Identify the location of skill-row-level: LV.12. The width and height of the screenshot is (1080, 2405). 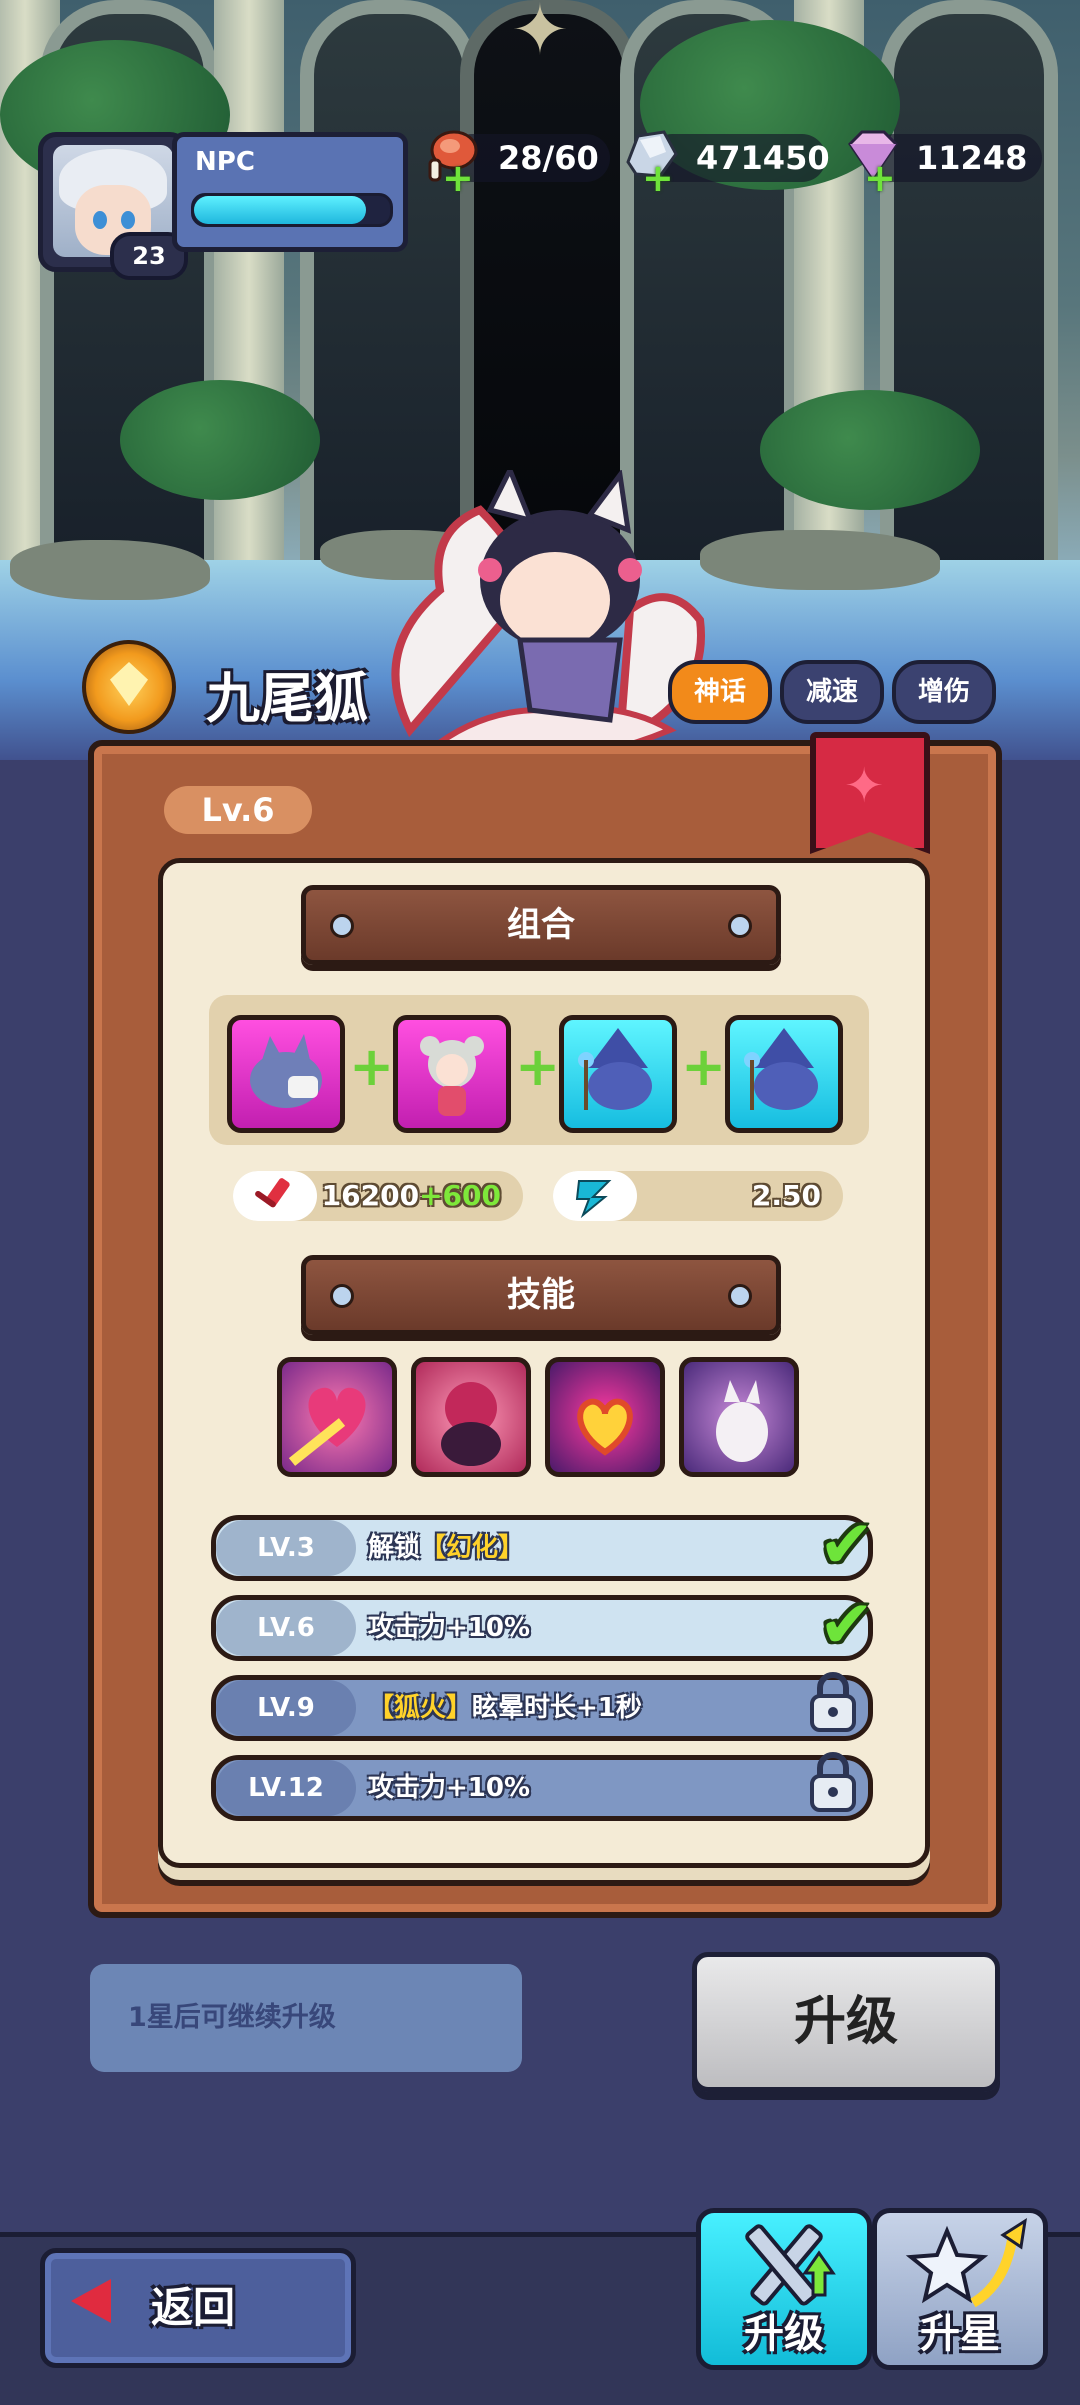
(286, 1788).